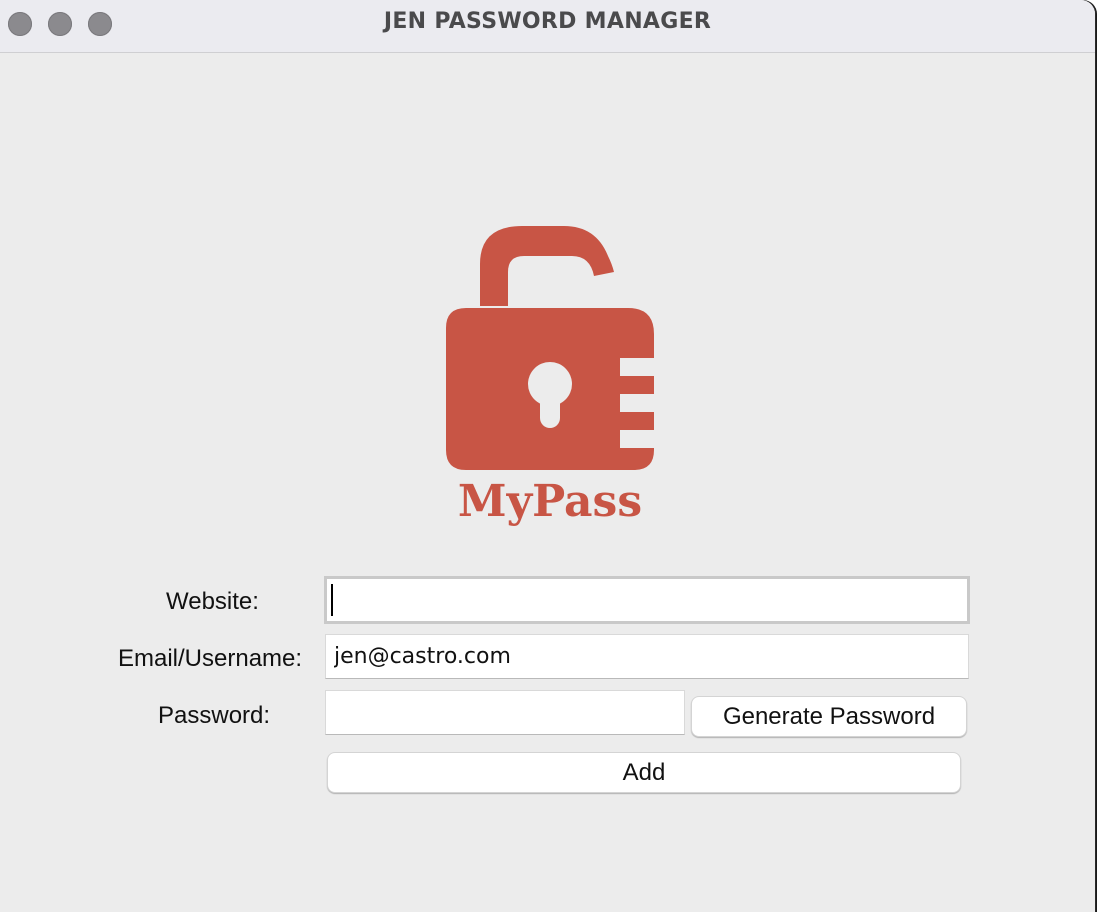 This screenshot has width=1098, height=912. I want to click on window-title: JEN PASSWORD MANAGER, so click(547, 21).